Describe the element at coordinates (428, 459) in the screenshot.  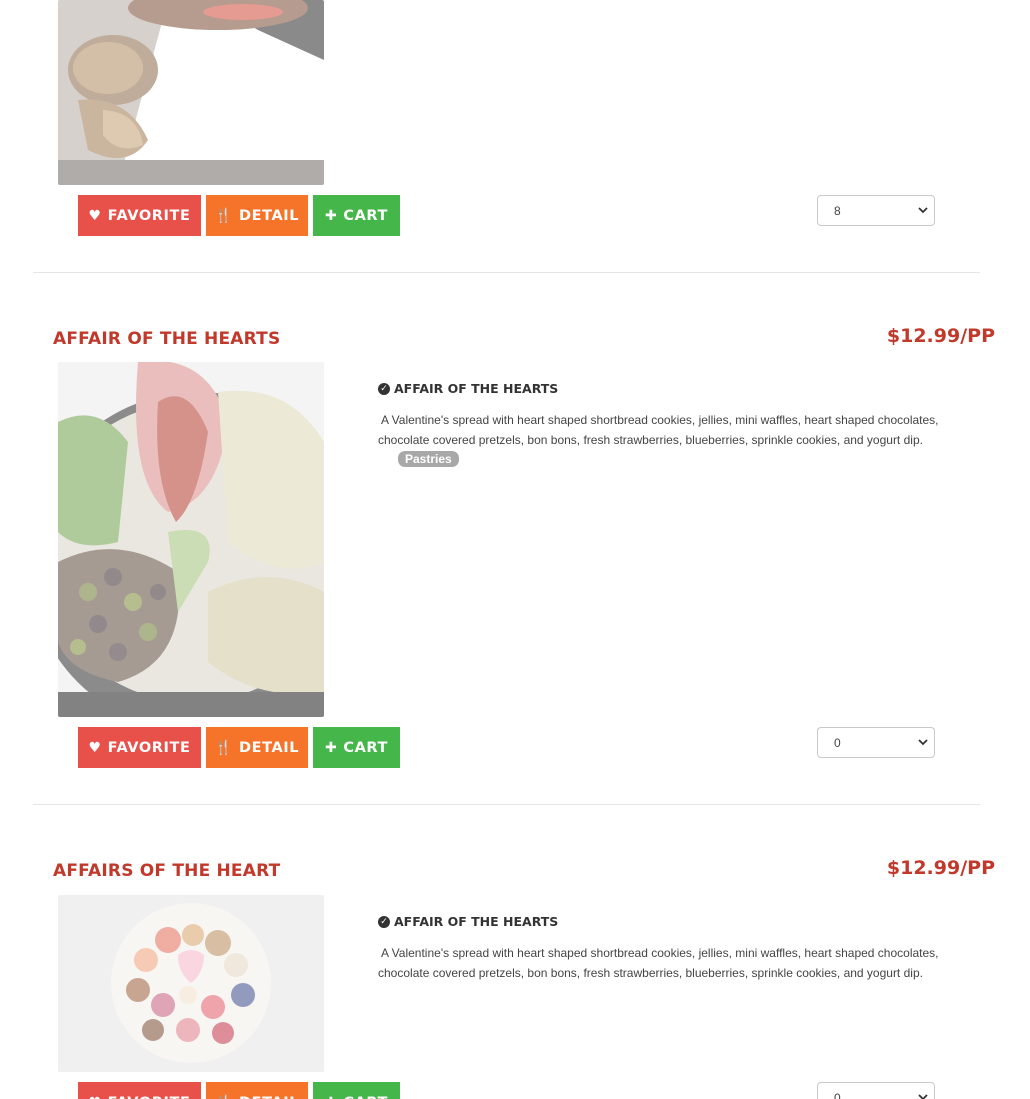
I see `category-tag: Pastries` at that location.